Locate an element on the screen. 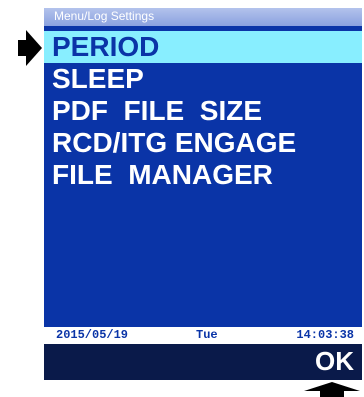 The width and height of the screenshot is (364, 397). menu-item-label: RCD/ITG ENGAGE is located at coordinates (174, 142).